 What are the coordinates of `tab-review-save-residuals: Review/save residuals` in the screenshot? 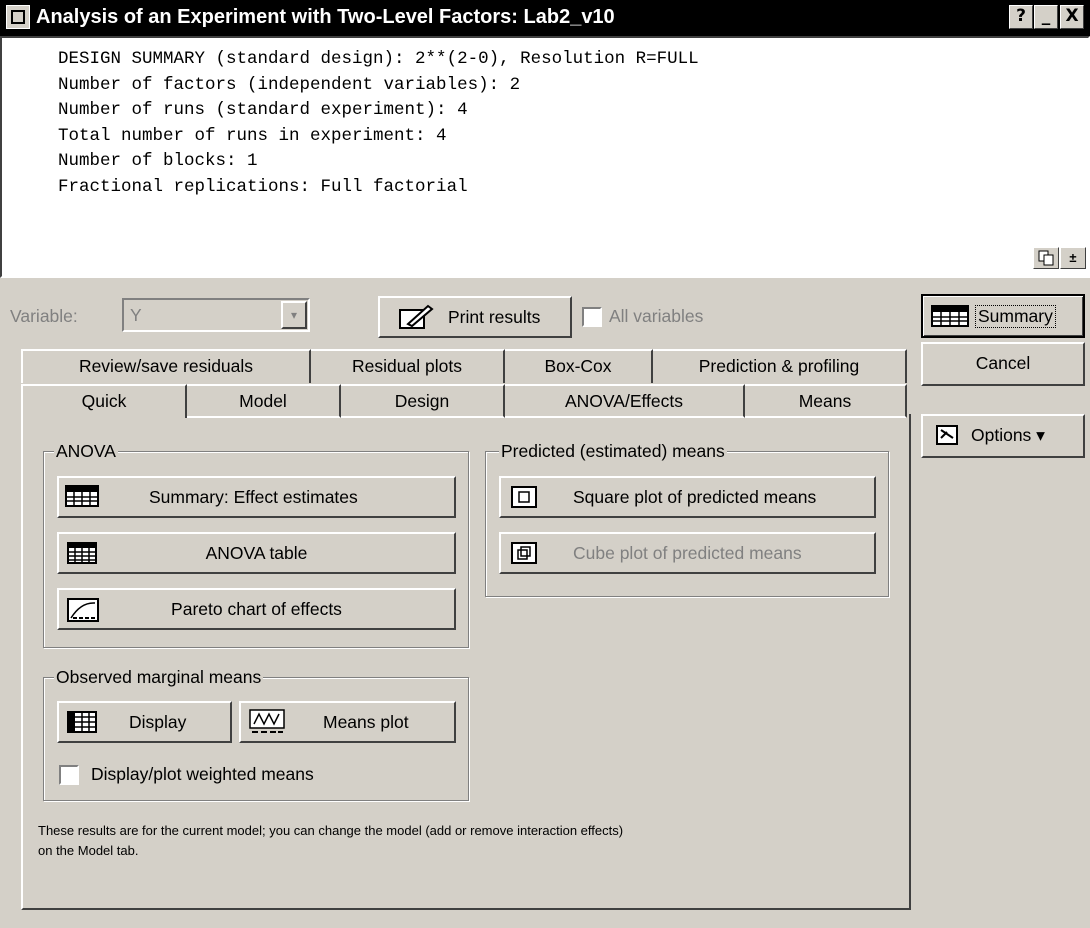 It's located at (166, 366).